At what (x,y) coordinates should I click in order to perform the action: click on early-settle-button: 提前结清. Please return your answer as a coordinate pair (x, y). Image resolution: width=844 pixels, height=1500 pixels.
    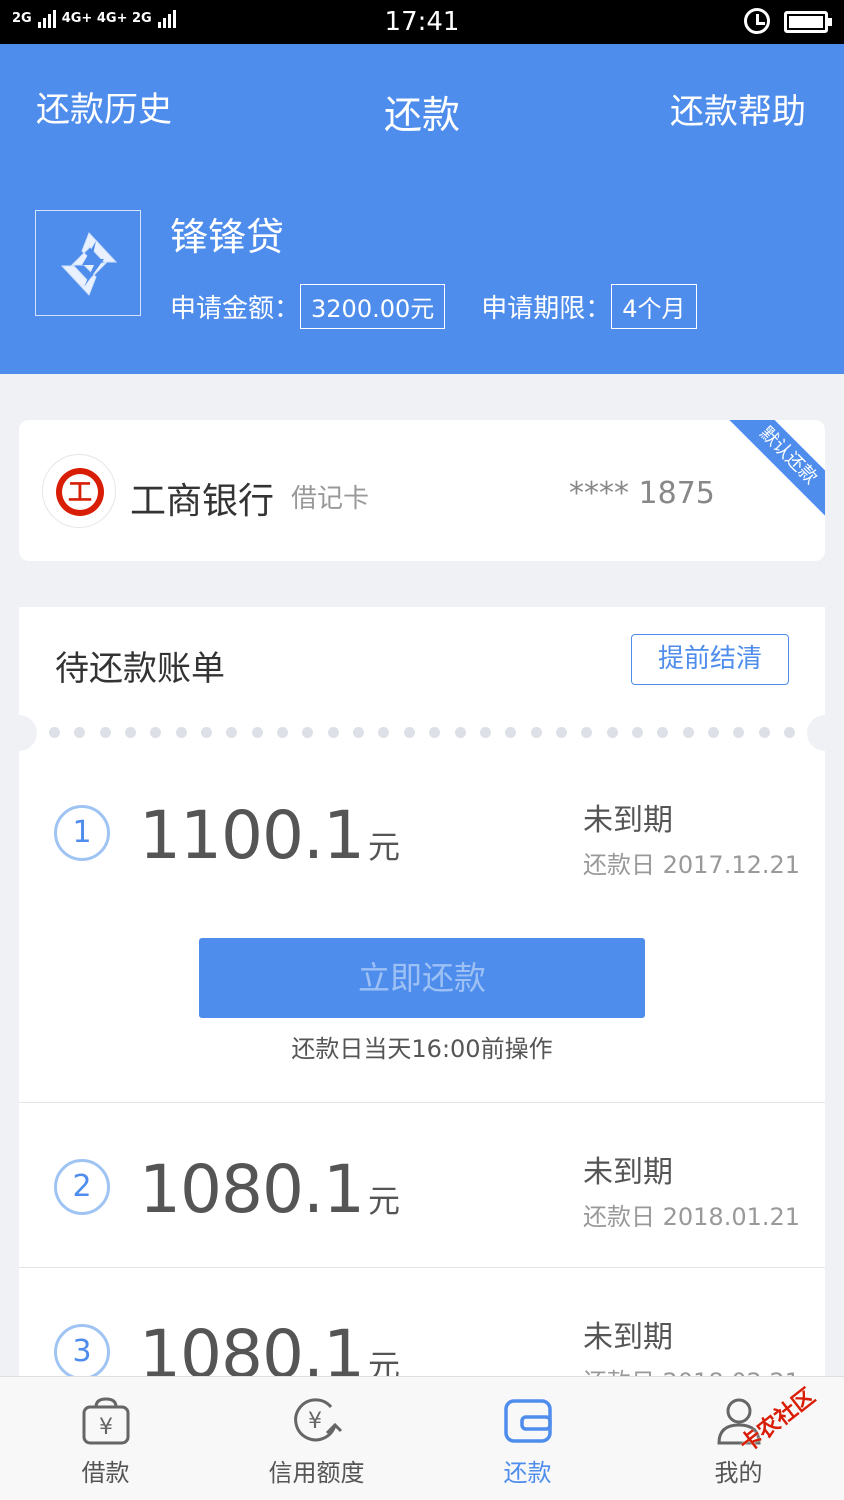
    Looking at the image, I should click on (710, 659).